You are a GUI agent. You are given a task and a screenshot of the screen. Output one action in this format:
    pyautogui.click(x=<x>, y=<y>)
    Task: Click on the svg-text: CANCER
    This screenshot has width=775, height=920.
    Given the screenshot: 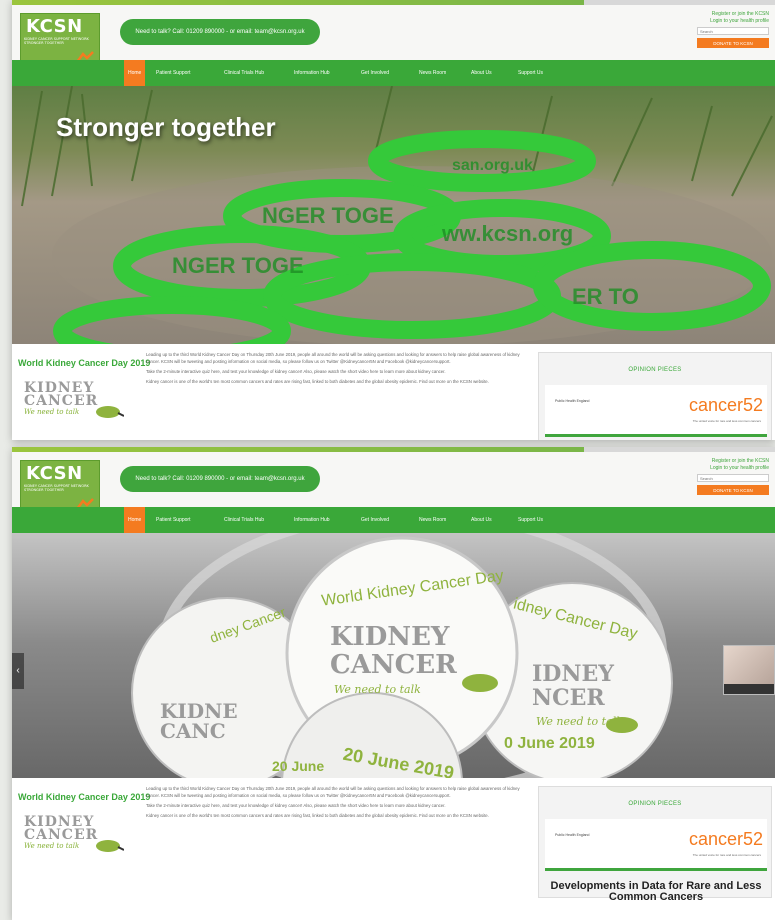 What is the action you would take?
    pyautogui.click(x=393, y=665)
    